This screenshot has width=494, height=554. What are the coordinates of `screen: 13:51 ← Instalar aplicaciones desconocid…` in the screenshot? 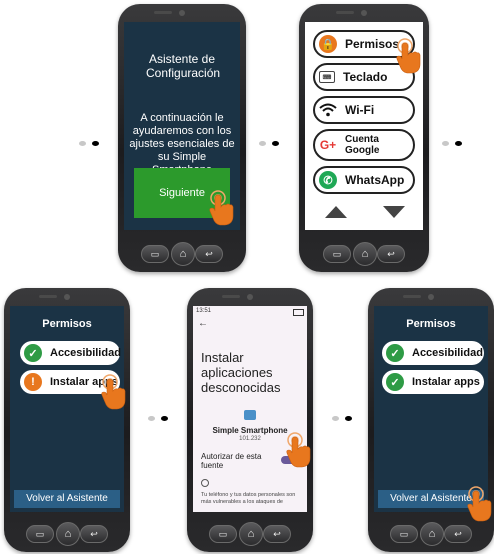 It's located at (250, 409).